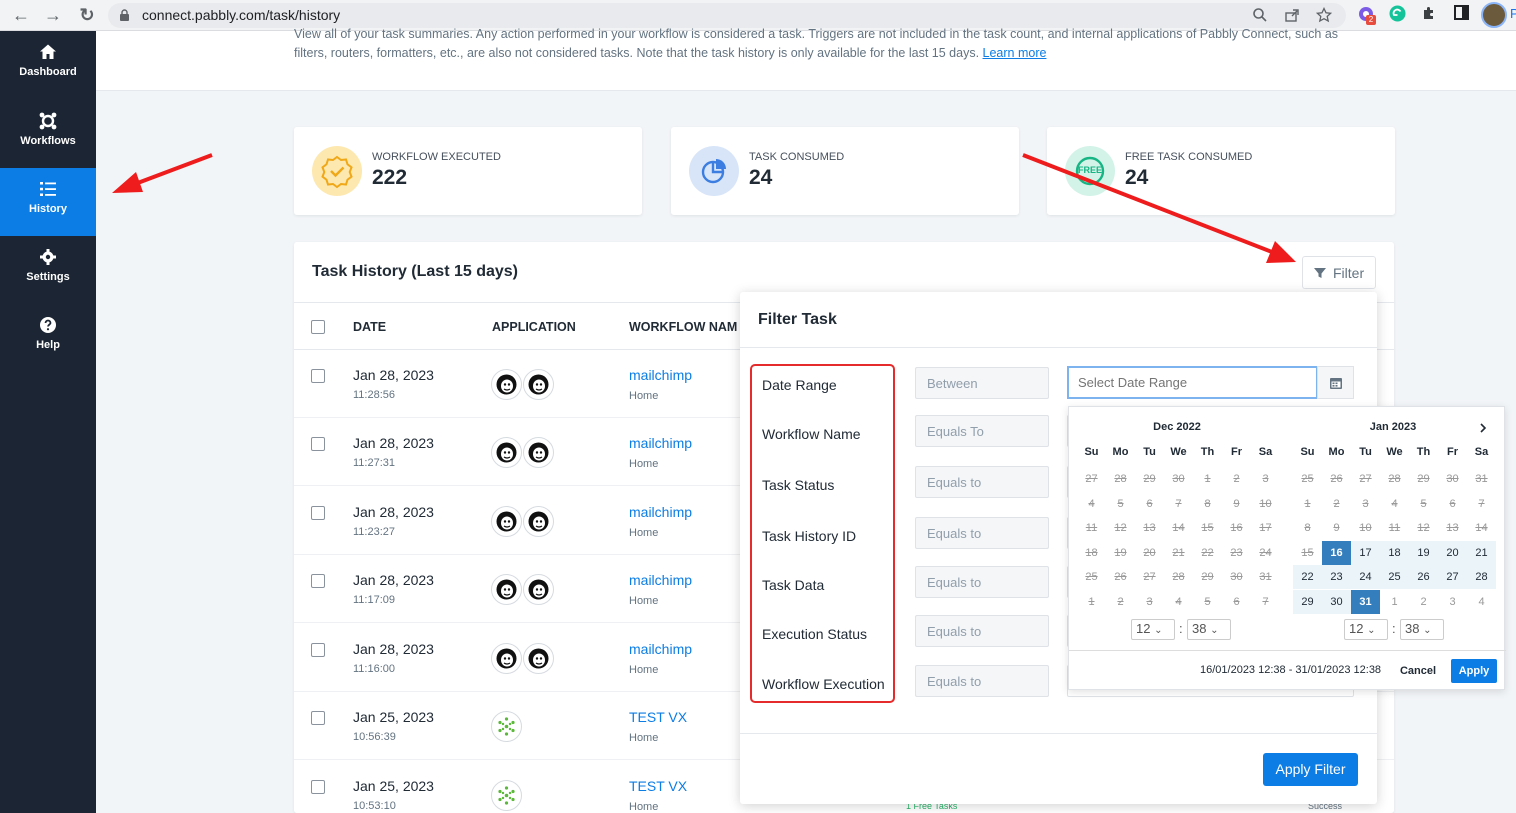 The width and height of the screenshot is (1516, 813). Describe the element at coordinates (1366, 629) in the screenshot. I see `right-hour-select: 12 ⌄` at that location.